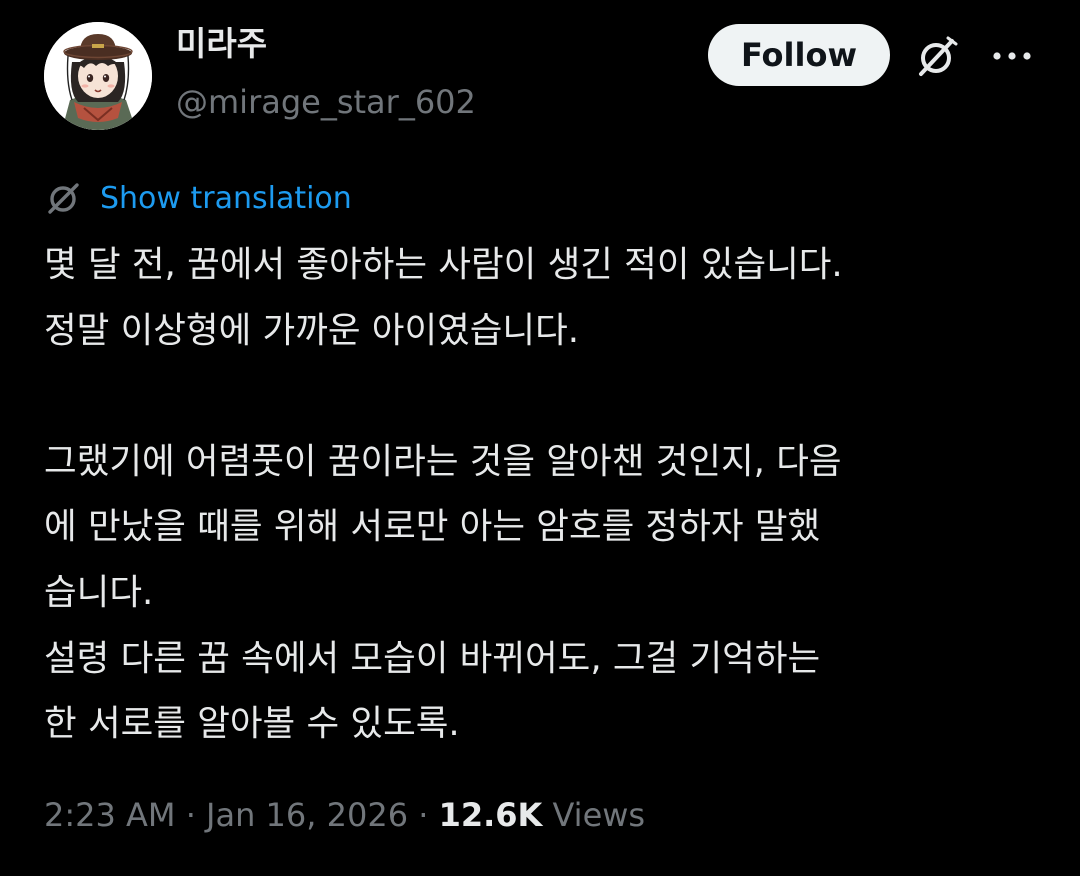 Image resolution: width=1080 pixels, height=876 pixels. I want to click on more-horizontal-icon, so click(1012, 56).